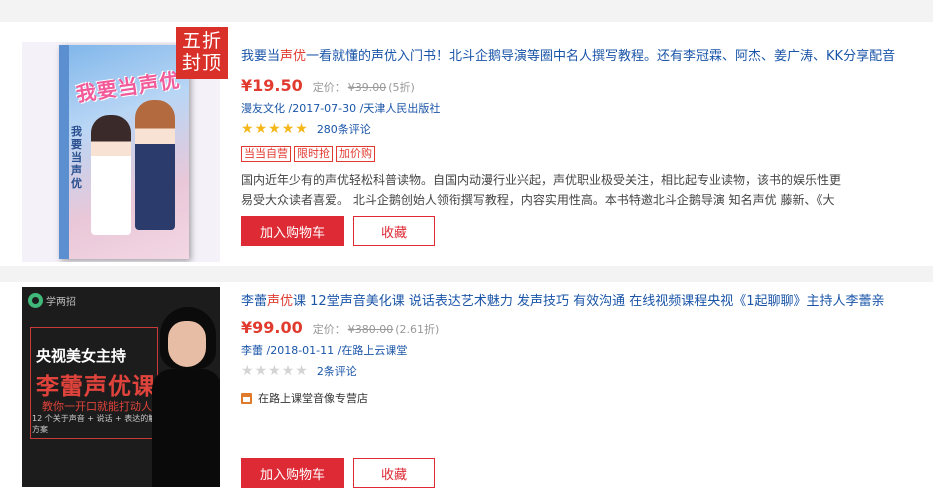 Image resolution: width=933 pixels, height=497 pixels. Describe the element at coordinates (96, 387) in the screenshot. I see `cover-course-name: 李蕾声优课` at that location.